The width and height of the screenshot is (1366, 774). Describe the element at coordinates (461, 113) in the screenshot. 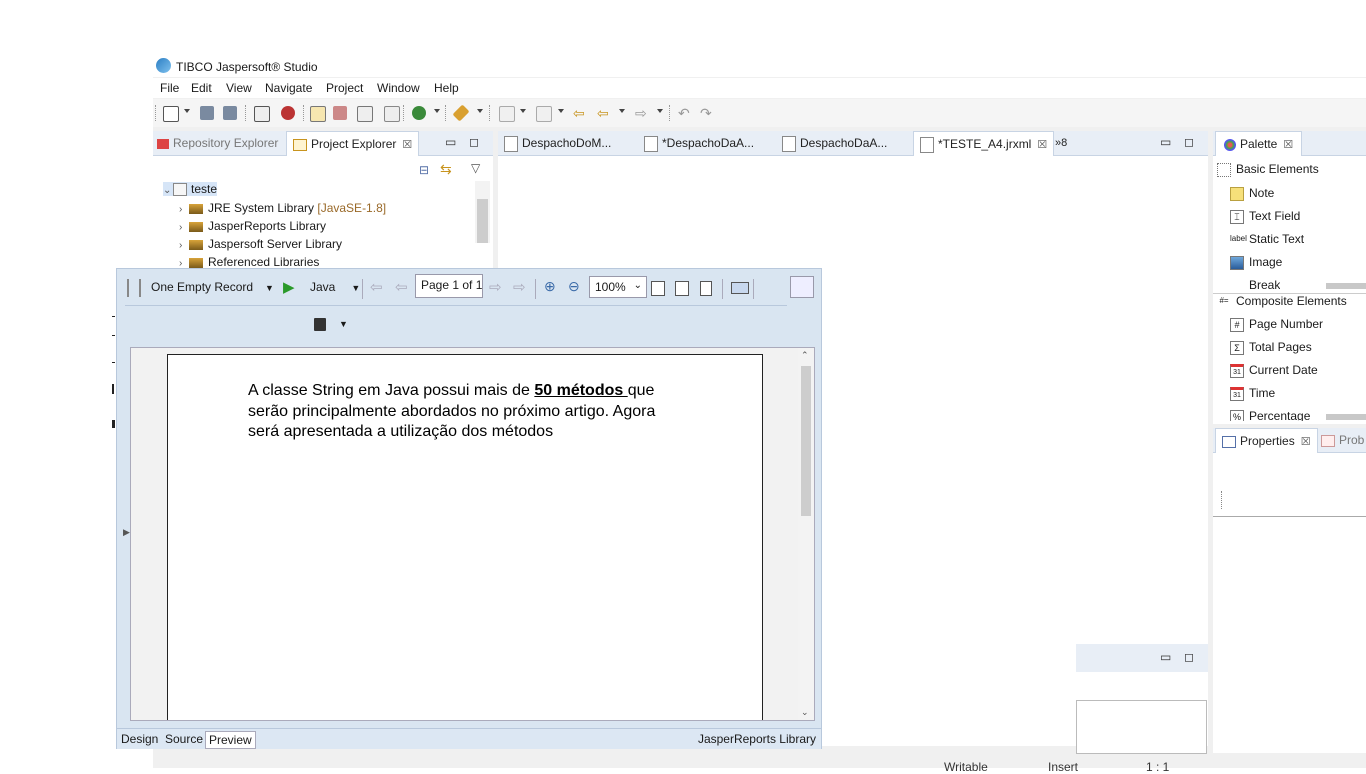

I see `publish-icon` at that location.